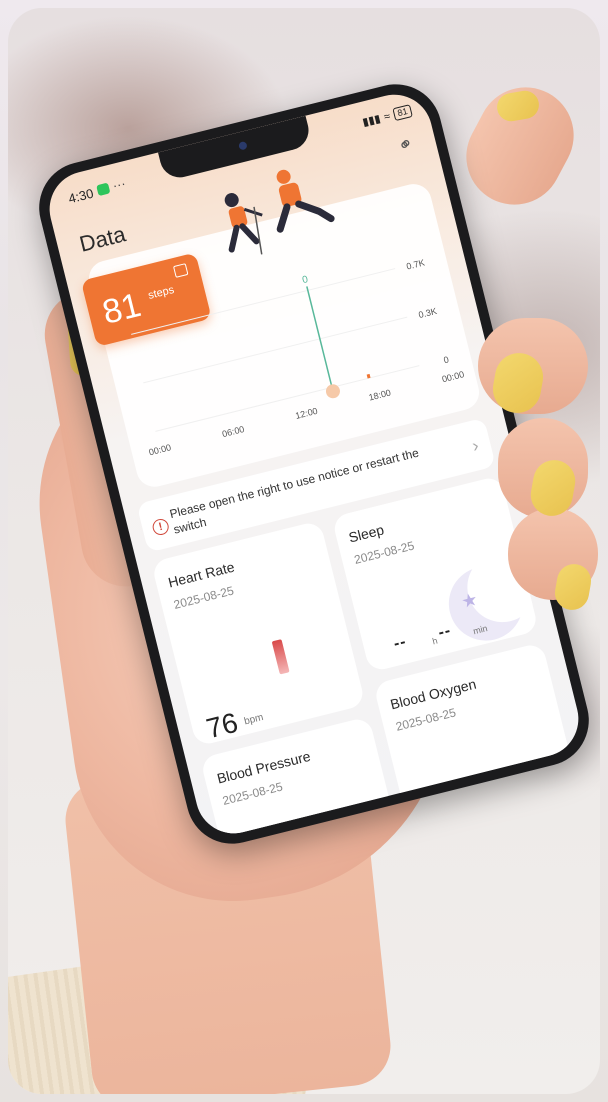 This screenshot has width=608, height=1102. What do you see at coordinates (435, 641) in the screenshot?
I see `sleep-hours-unit: h` at bounding box center [435, 641].